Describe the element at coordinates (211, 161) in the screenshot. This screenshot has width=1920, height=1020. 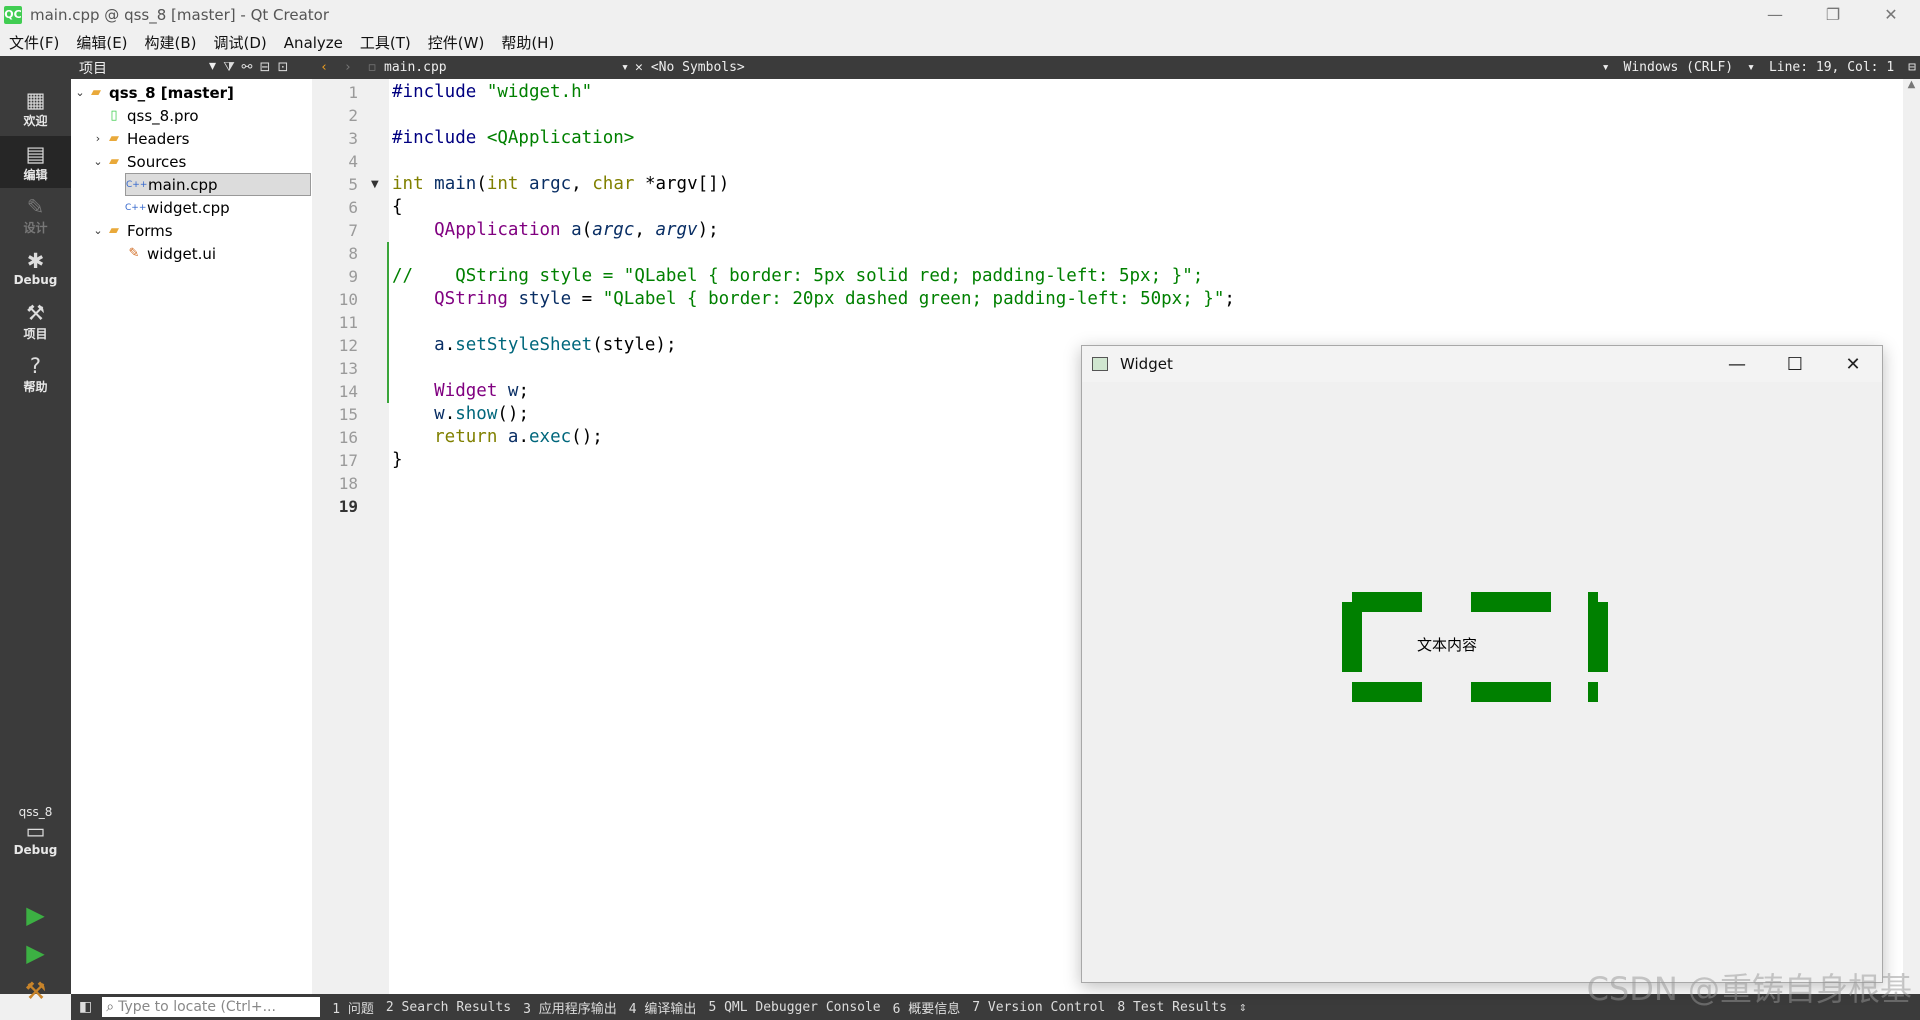
I see `tree-item-sources: ⌄ ▰ Sources` at that location.